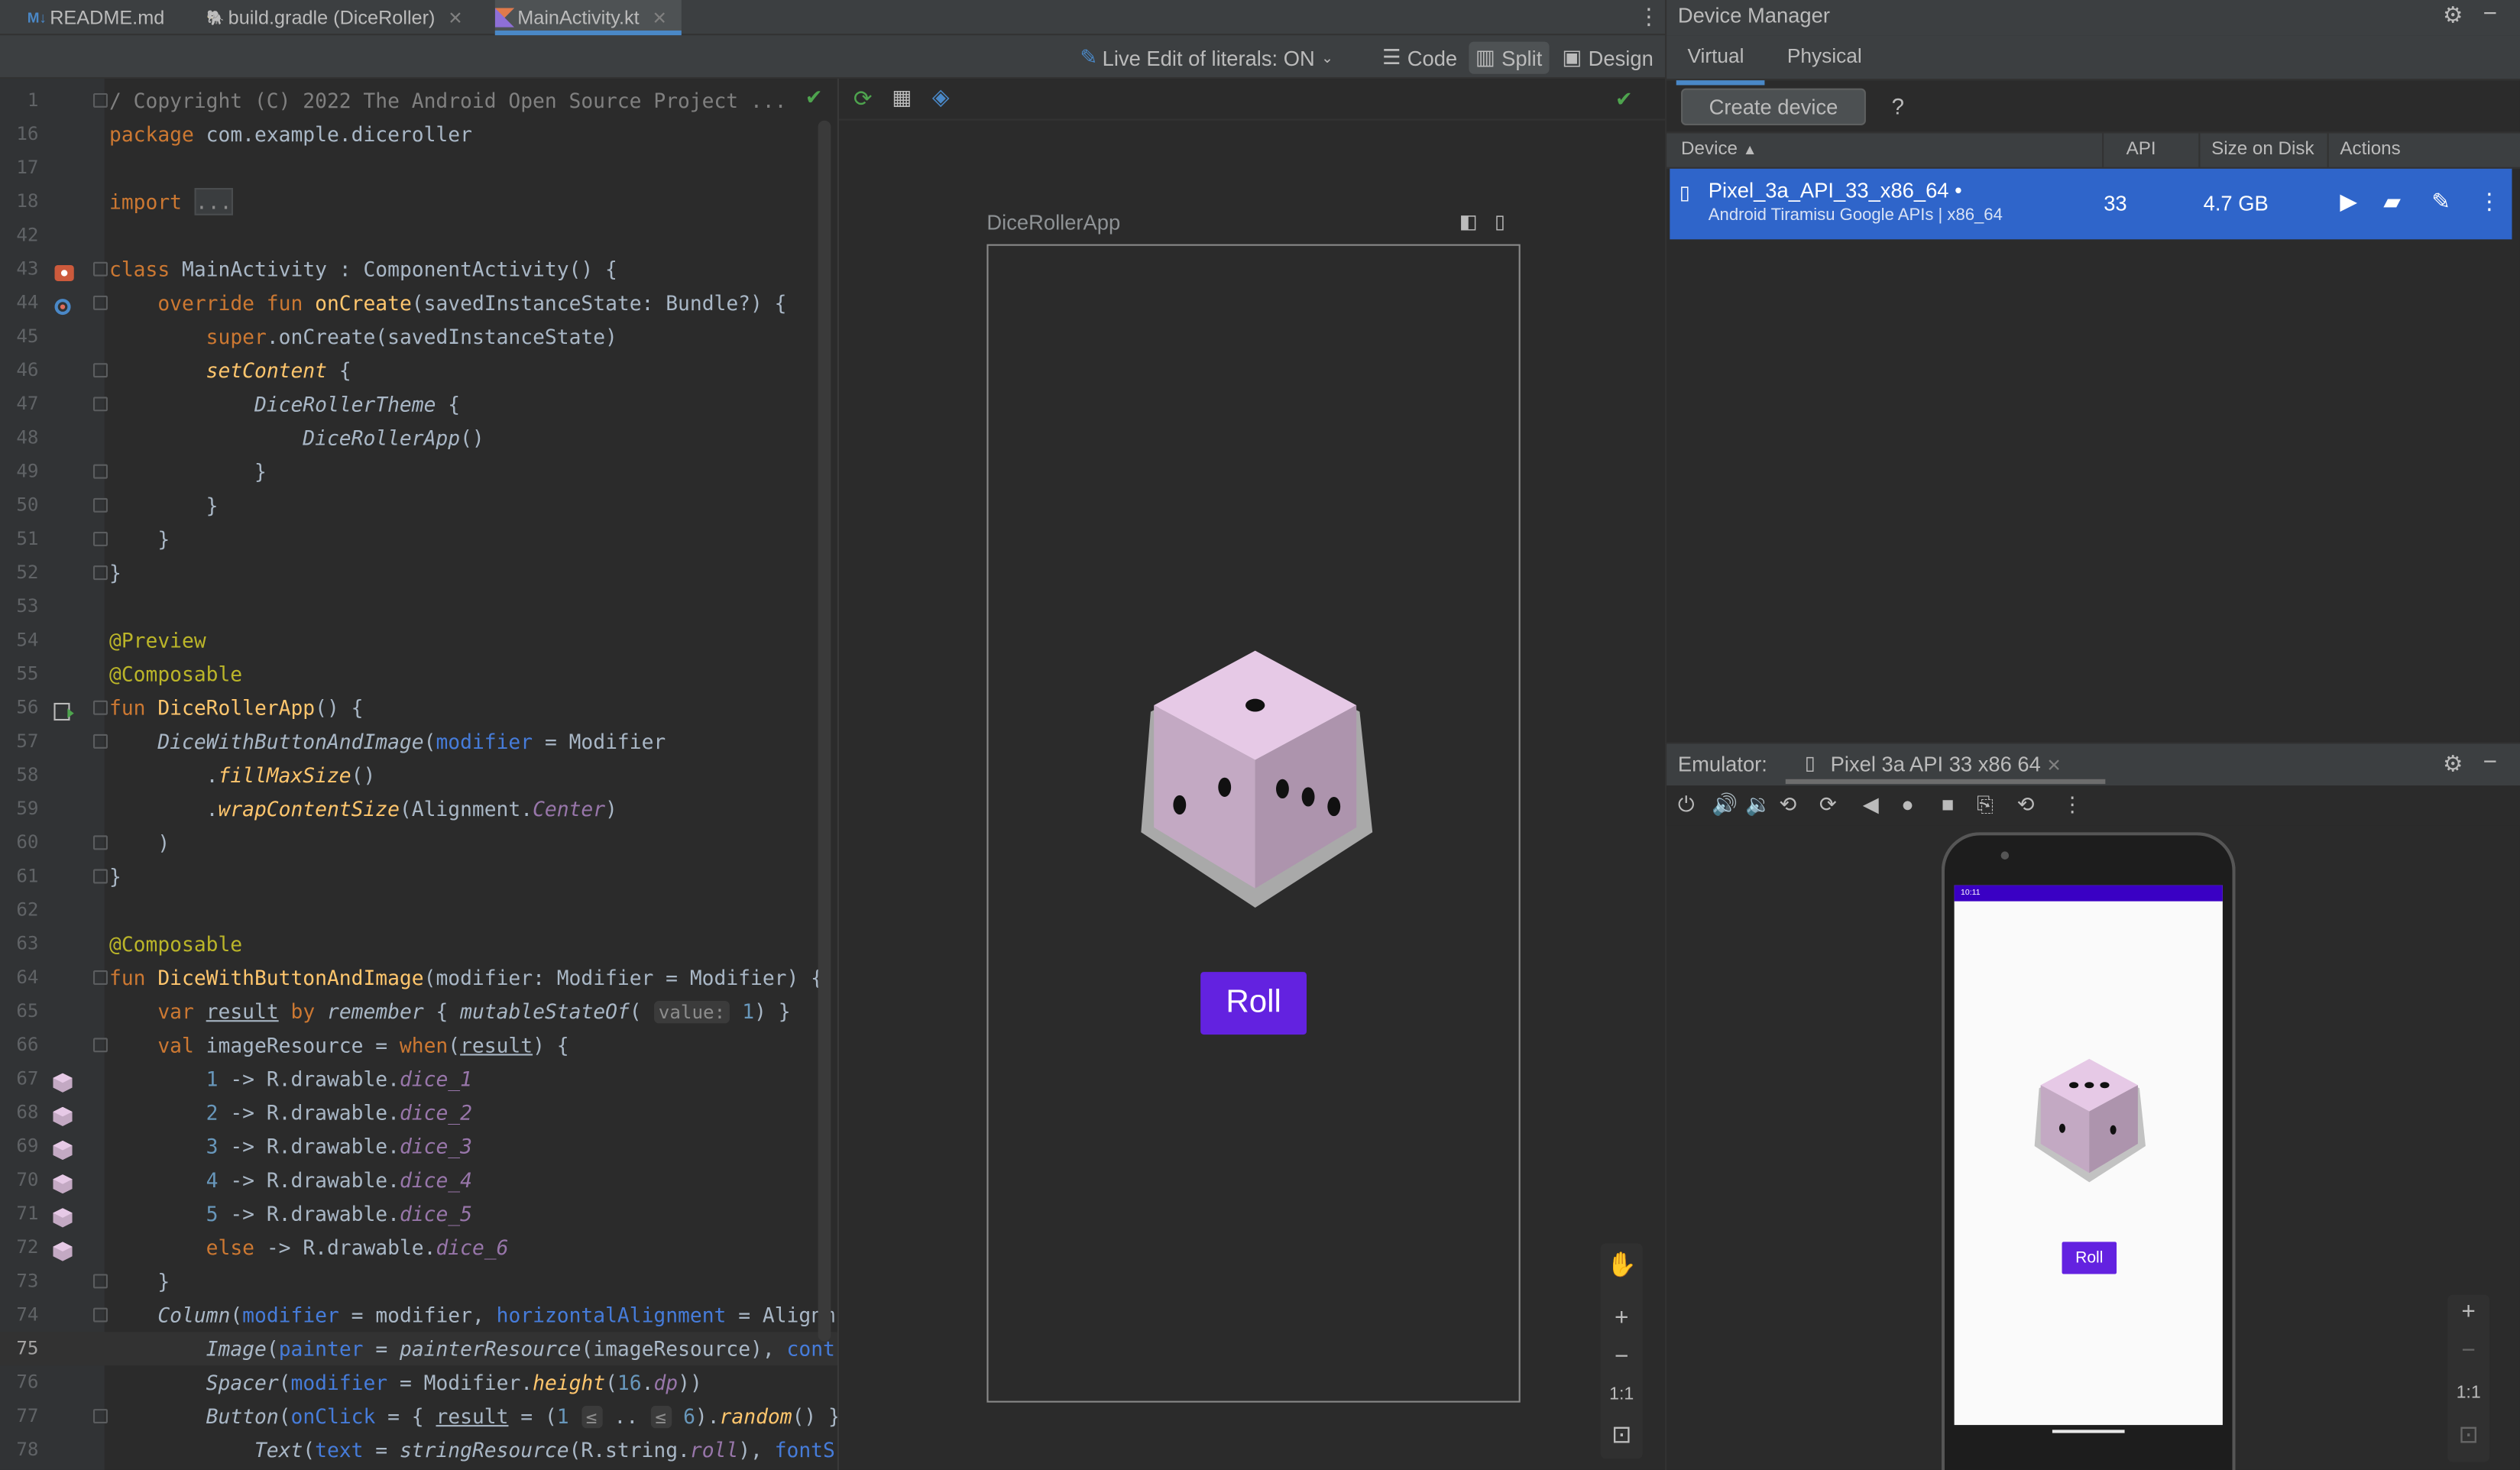 The height and width of the screenshot is (1470, 2520). I want to click on code-line: 67 1 -> R.drawable.dice_1, so click(418, 1079).